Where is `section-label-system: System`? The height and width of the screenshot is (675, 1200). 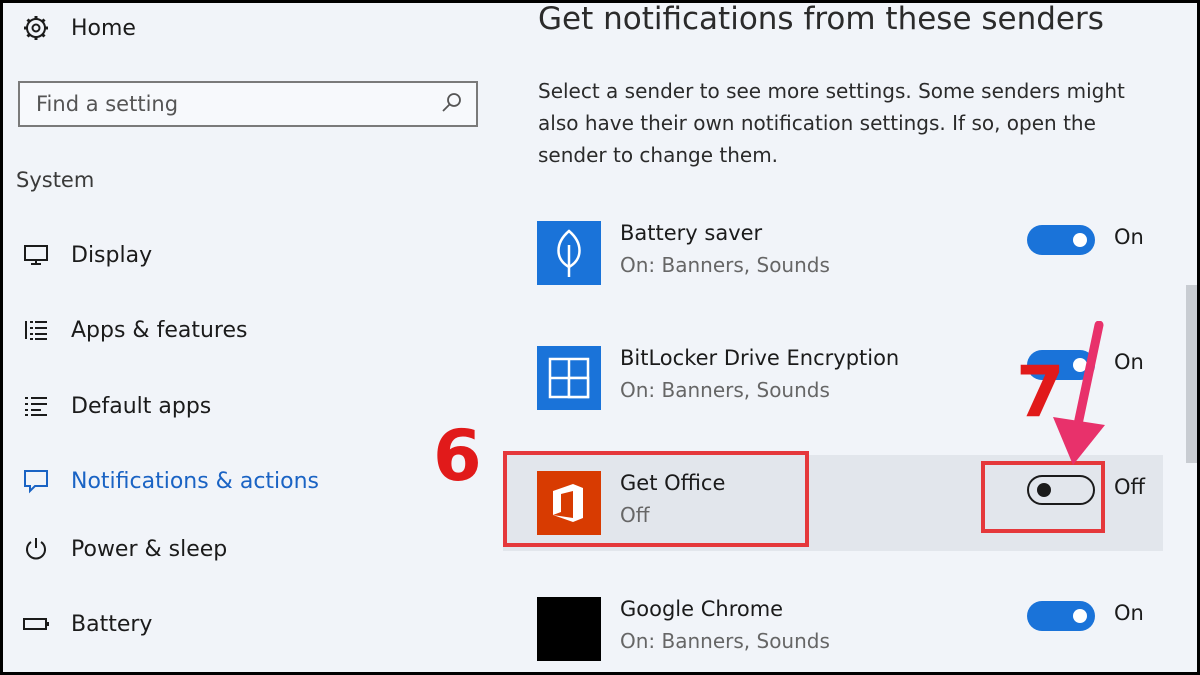
section-label-system: System is located at coordinates (55, 180).